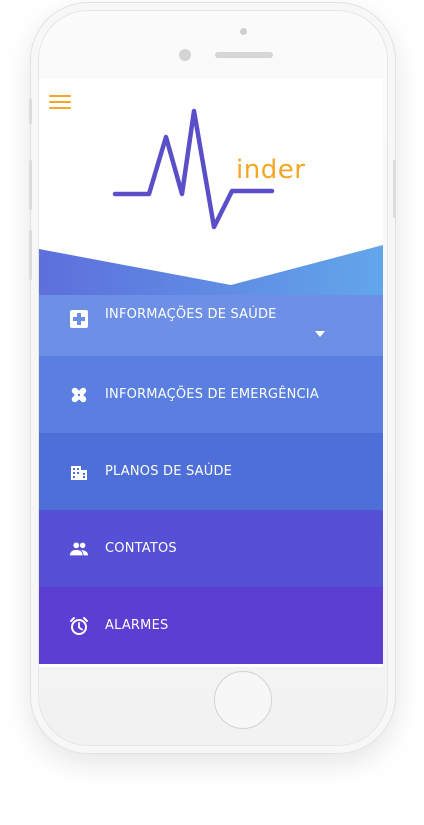 The height and width of the screenshot is (825, 424). What do you see at coordinates (211, 548) in the screenshot?
I see `menu-item-contacts: CONTATOS` at bounding box center [211, 548].